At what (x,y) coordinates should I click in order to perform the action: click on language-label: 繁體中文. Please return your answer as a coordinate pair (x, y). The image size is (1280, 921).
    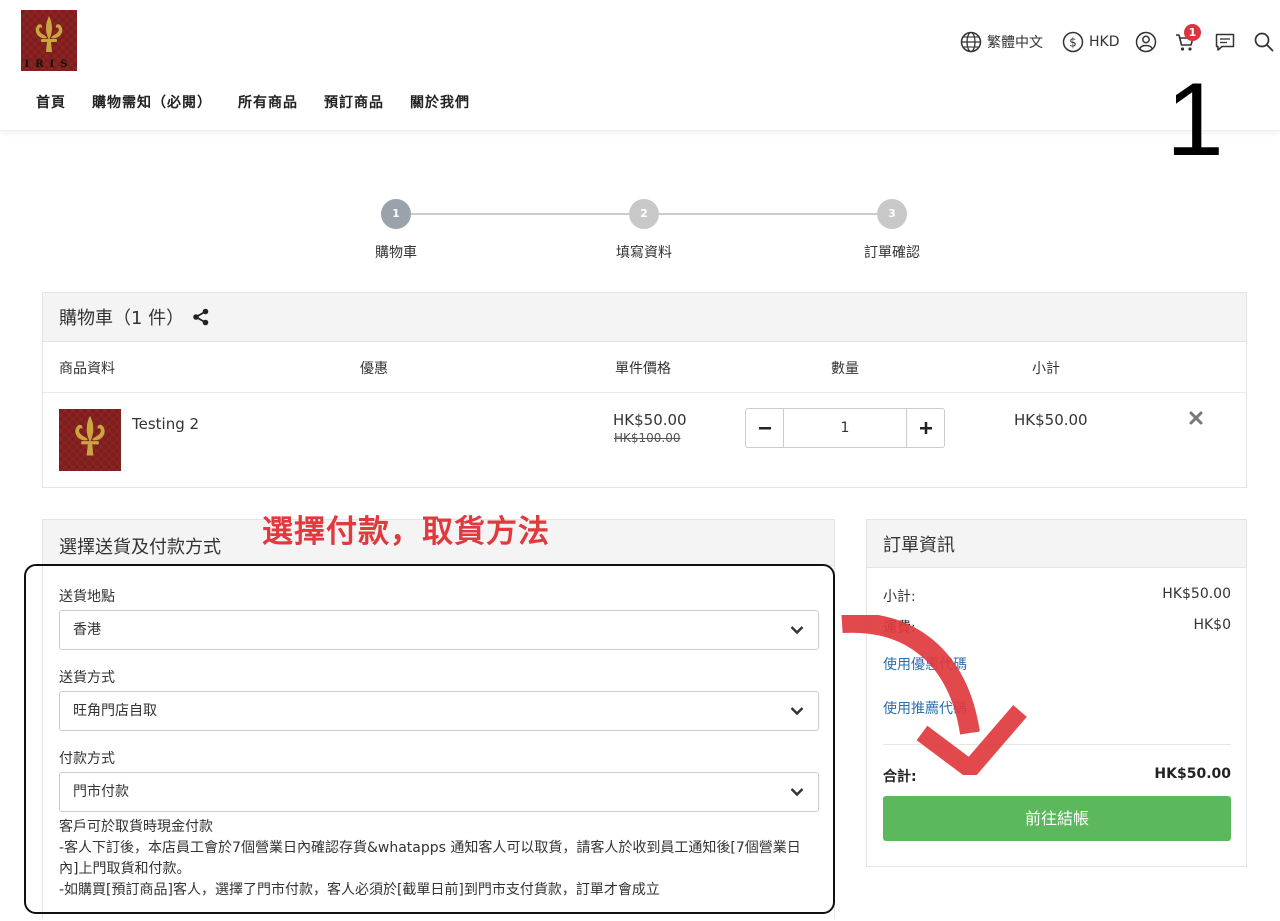
    Looking at the image, I should click on (1015, 43).